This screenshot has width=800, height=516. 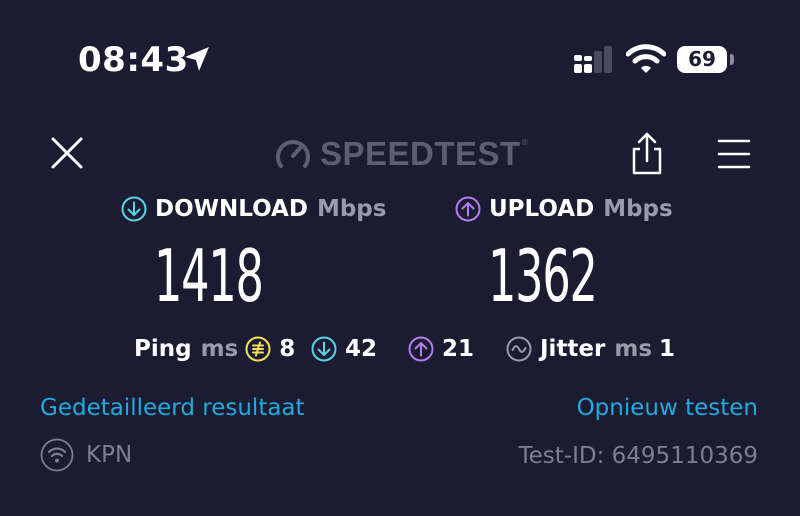 I want to click on jitter: Jitter ms 1, so click(x=590, y=349).